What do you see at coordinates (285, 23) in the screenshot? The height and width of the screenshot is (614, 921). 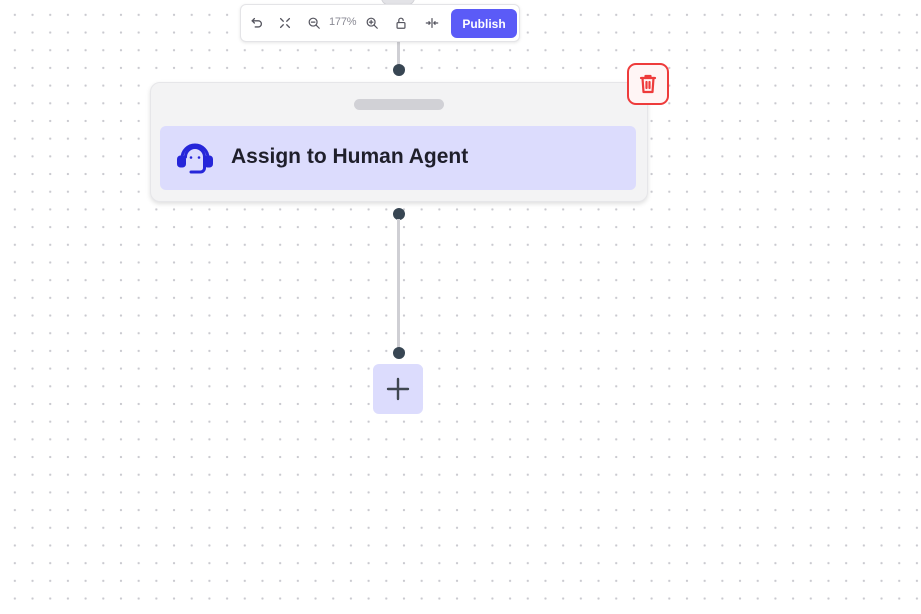 I see `fit-view-icon` at bounding box center [285, 23].